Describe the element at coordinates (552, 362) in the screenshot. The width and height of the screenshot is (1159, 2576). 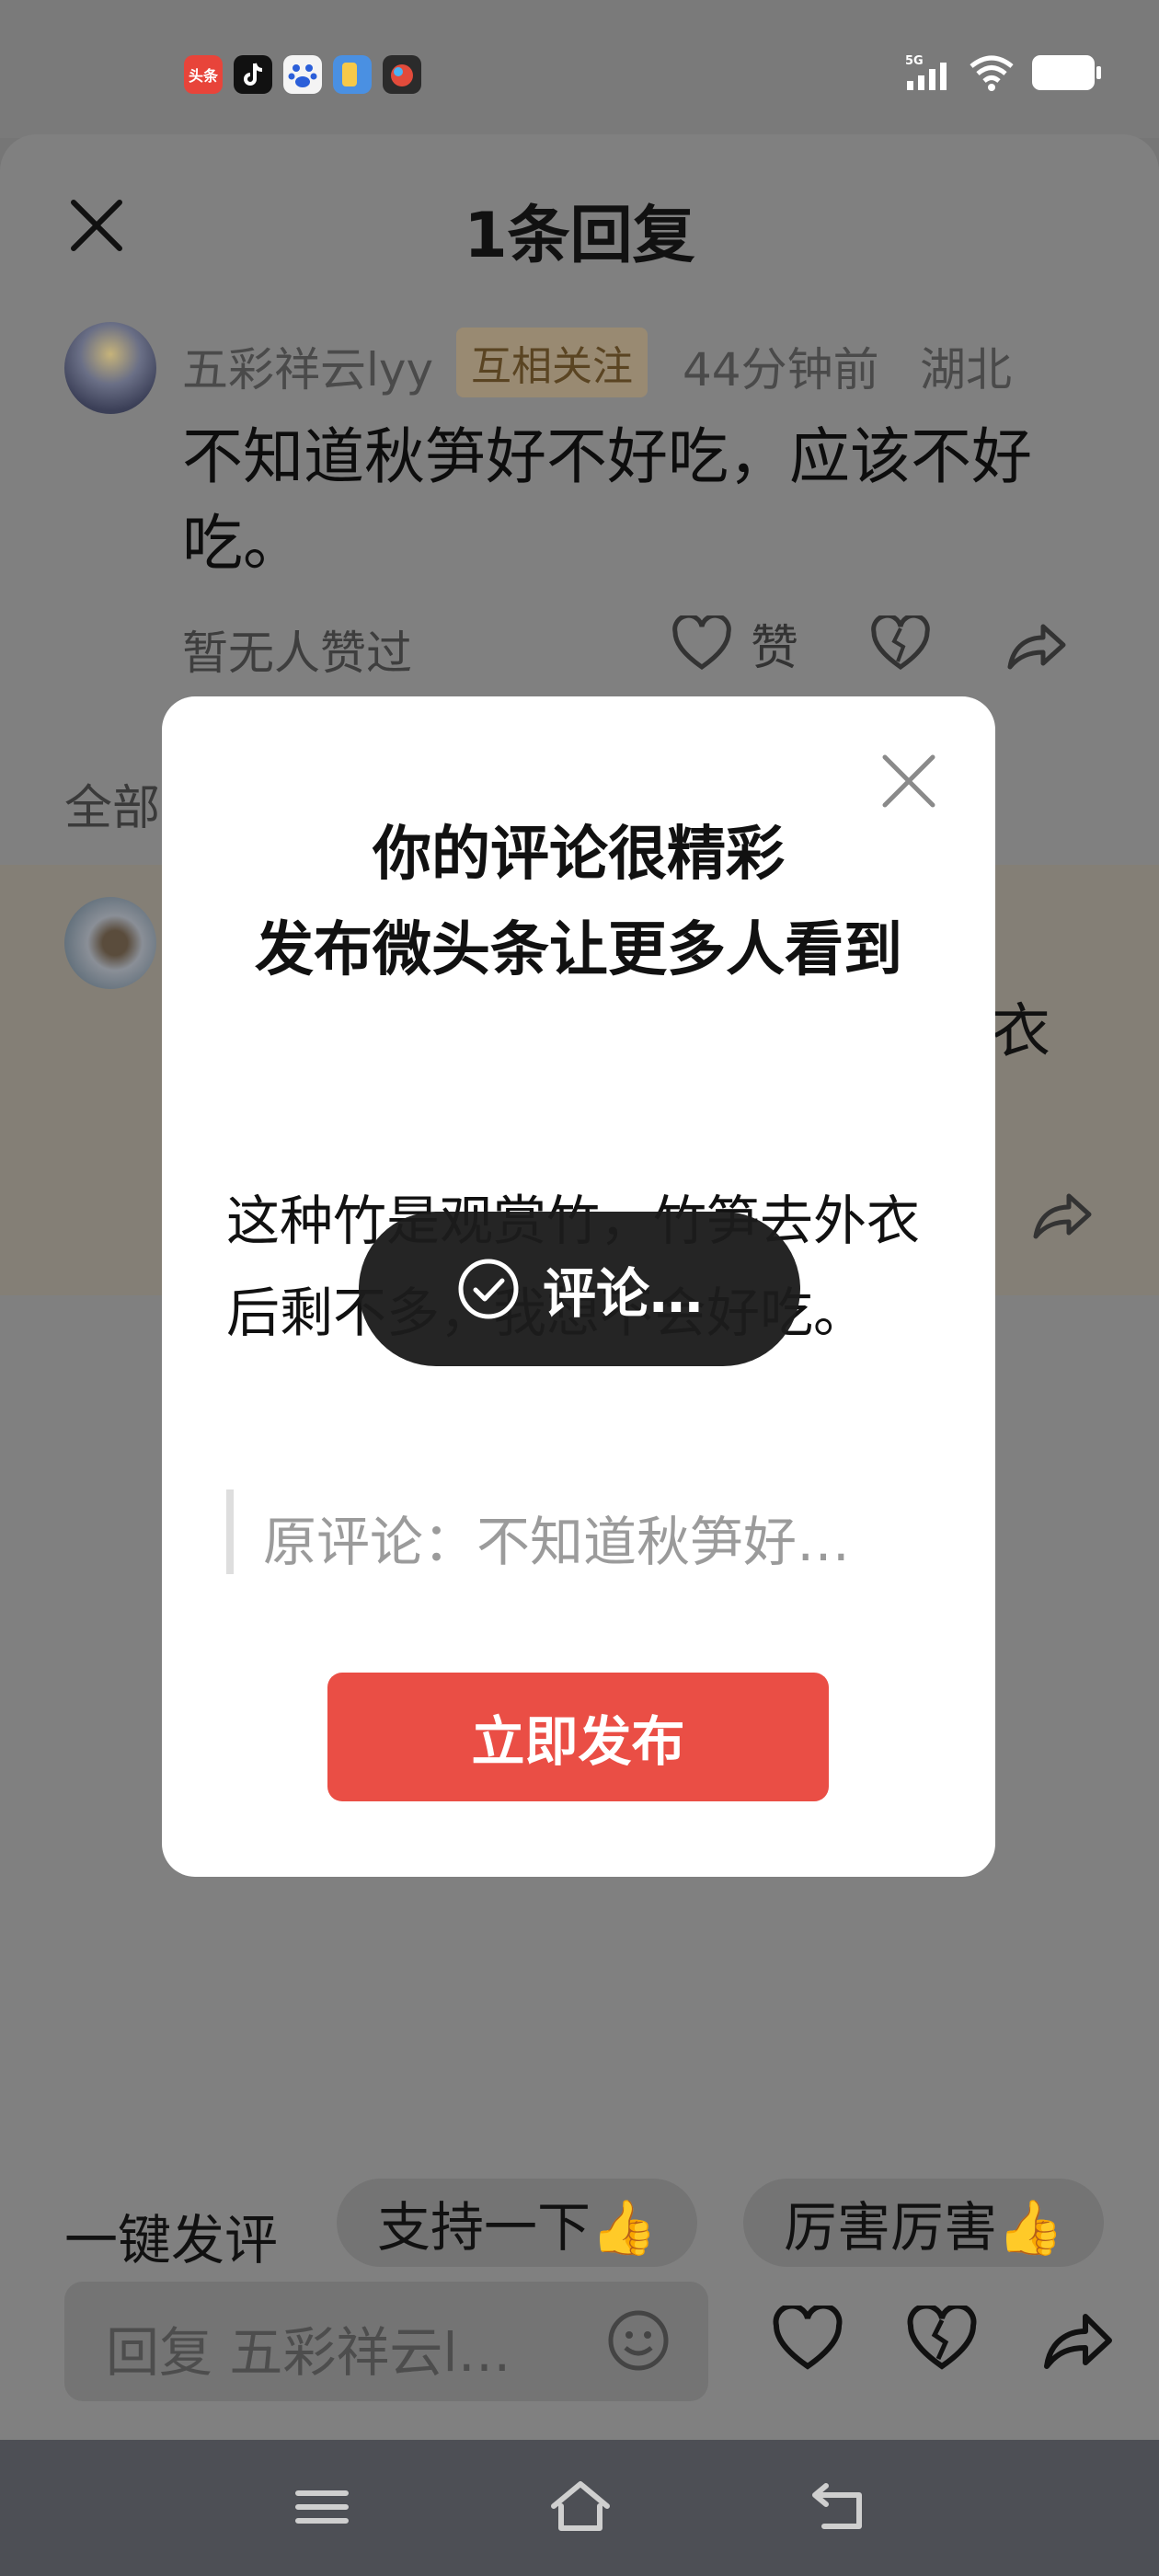
I see `mutual-follow-badge: 互相关注` at that location.